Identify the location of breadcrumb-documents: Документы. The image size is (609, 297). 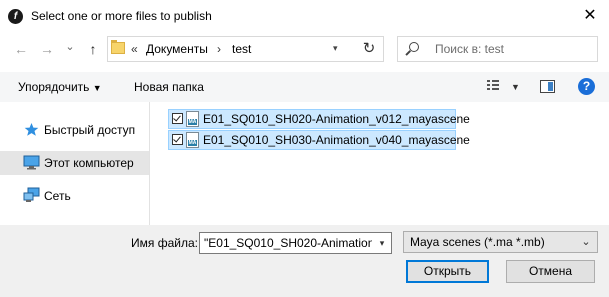
(177, 49).